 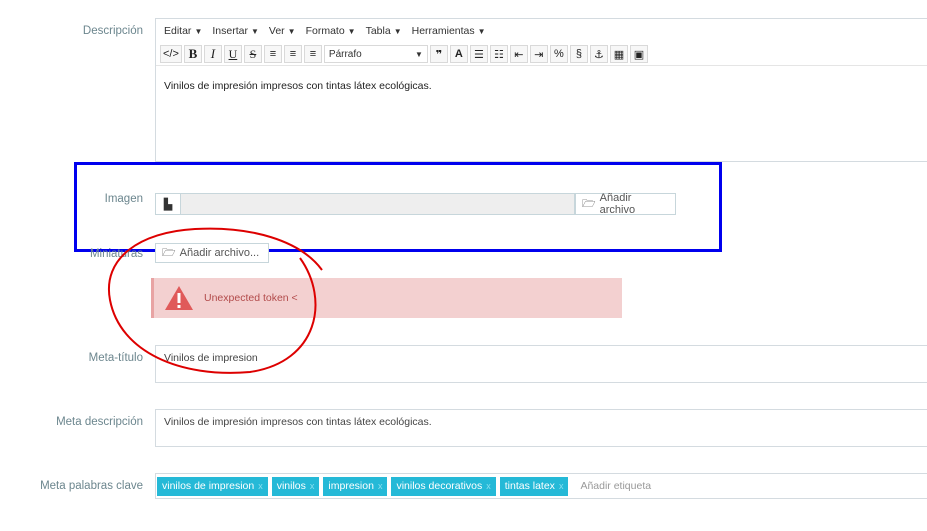 What do you see at coordinates (115, 358) in the screenshot?
I see `meta-titulo-label: Meta-título` at bounding box center [115, 358].